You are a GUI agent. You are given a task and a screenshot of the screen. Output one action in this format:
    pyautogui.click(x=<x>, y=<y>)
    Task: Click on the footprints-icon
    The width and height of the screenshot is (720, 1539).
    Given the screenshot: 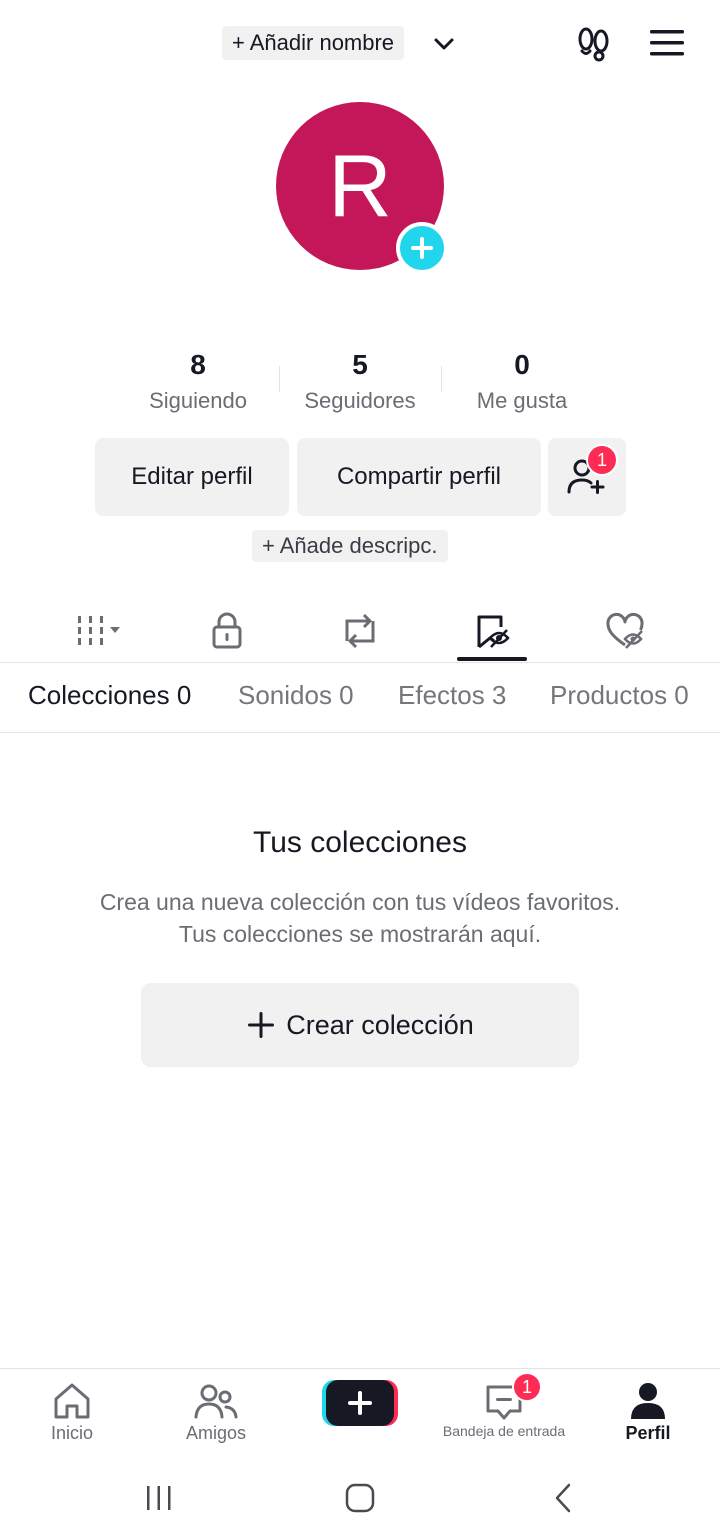 What is the action you would take?
    pyautogui.click(x=594, y=44)
    